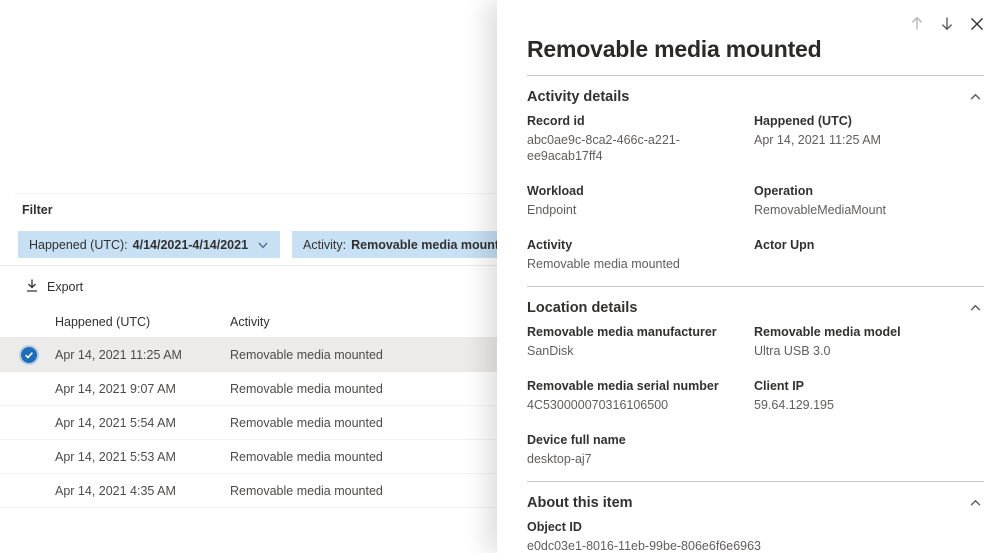 This screenshot has width=999, height=553. Describe the element at coordinates (115, 491) in the screenshot. I see `row-happened: Apr 14, 2021 4:35 AM` at that location.